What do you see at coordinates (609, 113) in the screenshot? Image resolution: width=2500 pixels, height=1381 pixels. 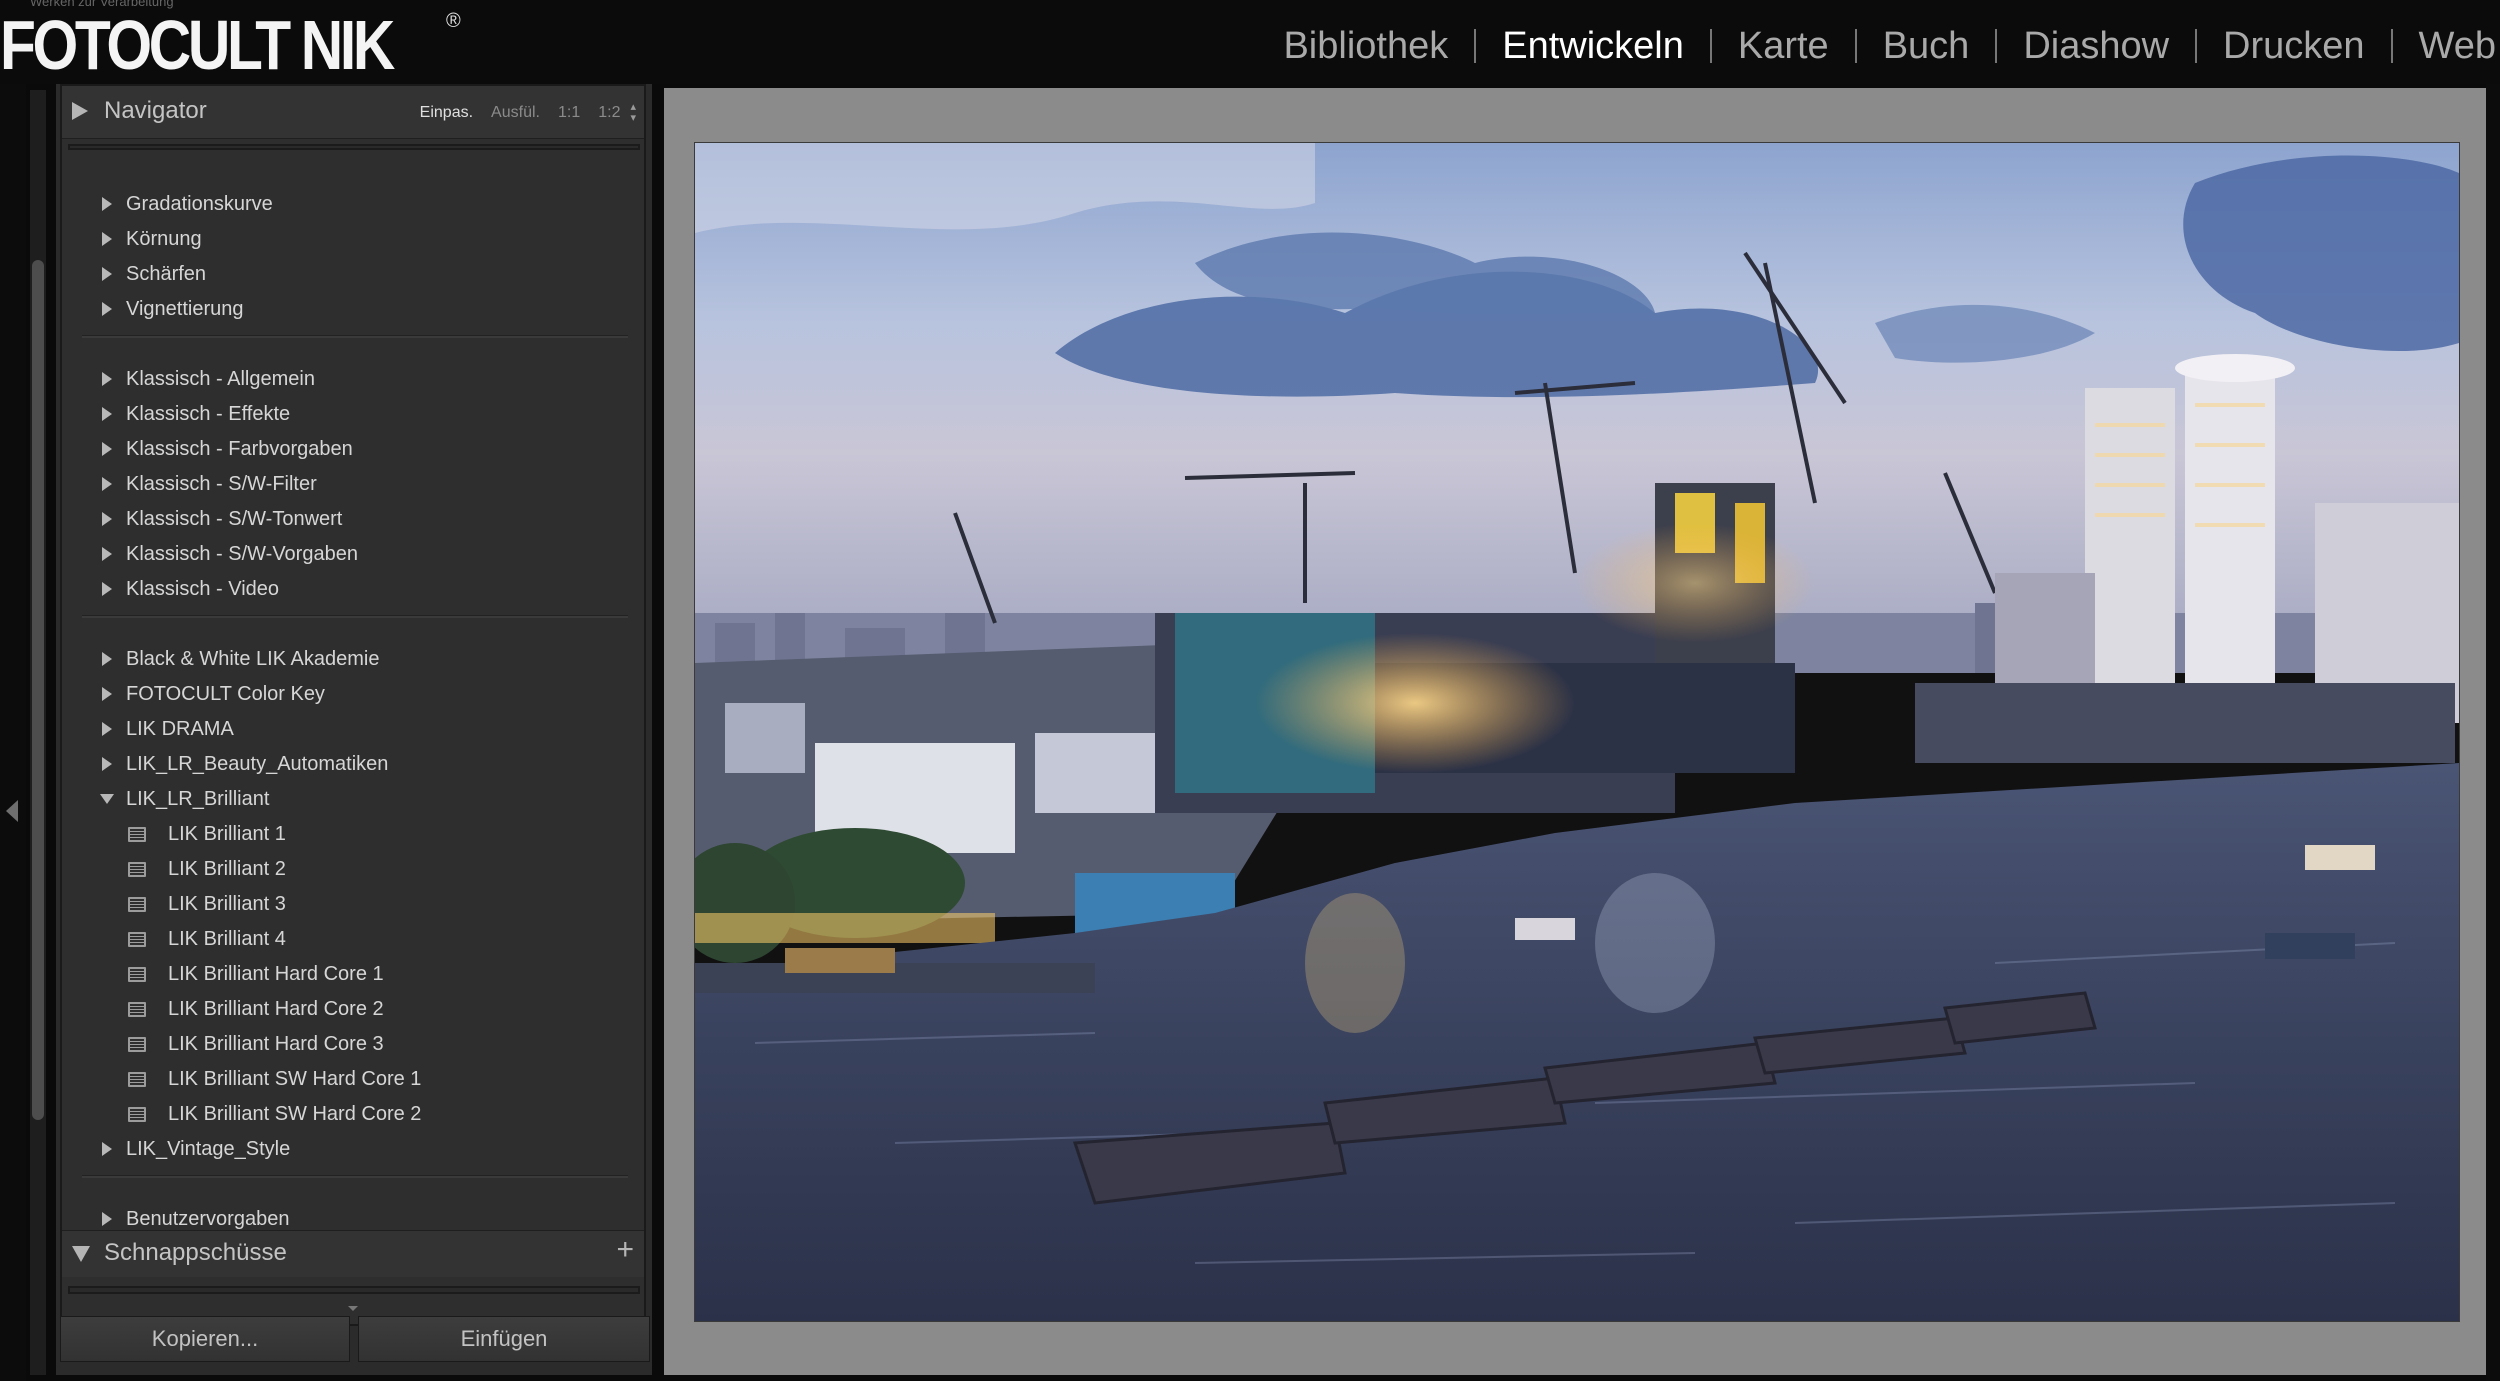 I see `zoom-1-2: 1:2` at bounding box center [609, 113].